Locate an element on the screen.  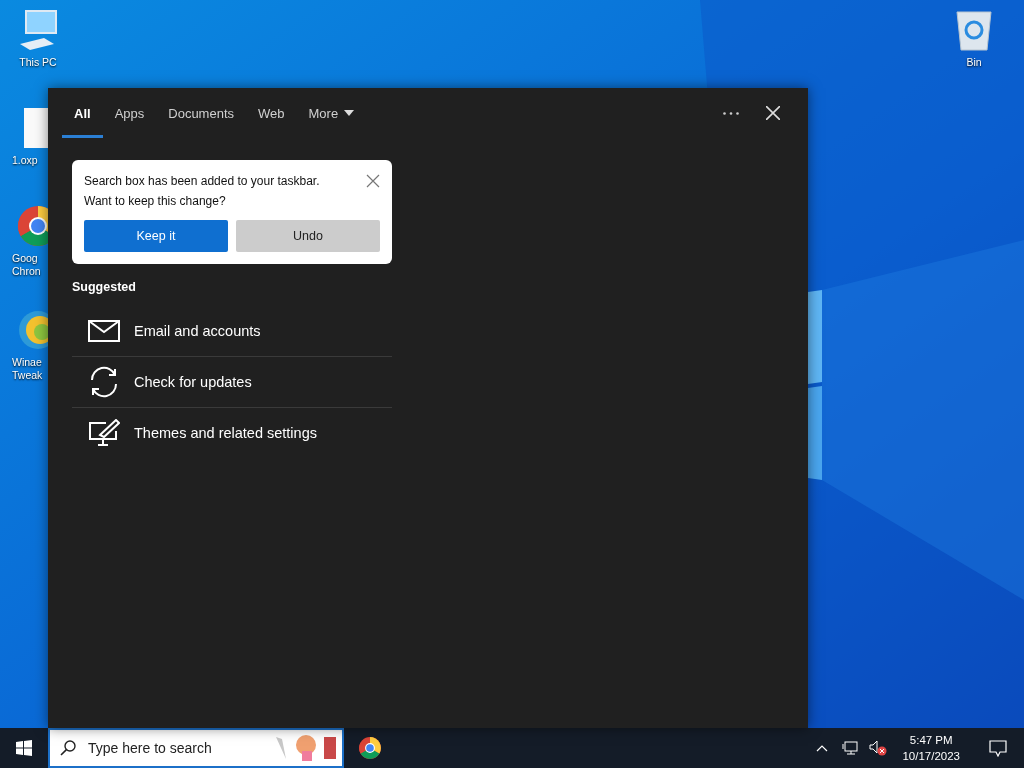
search-icon is located at coordinates (68, 748).